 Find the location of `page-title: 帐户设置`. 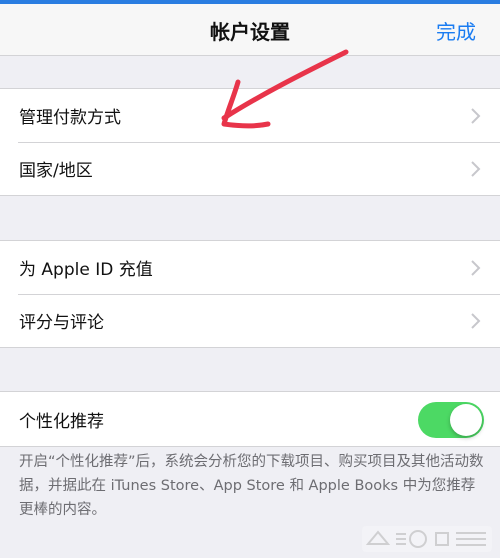

page-title: 帐户设置 is located at coordinates (250, 32).